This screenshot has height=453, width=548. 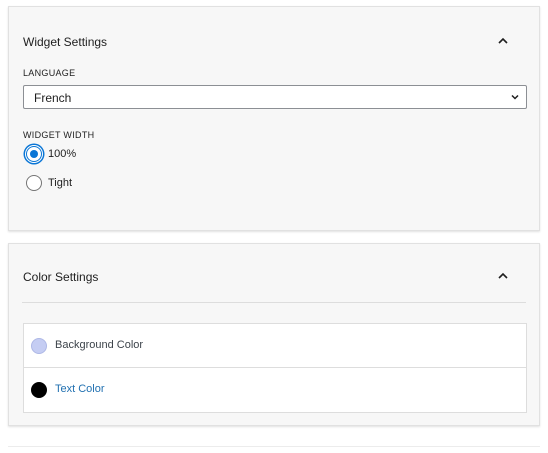 I want to click on background-color-swatch, so click(x=39, y=346).